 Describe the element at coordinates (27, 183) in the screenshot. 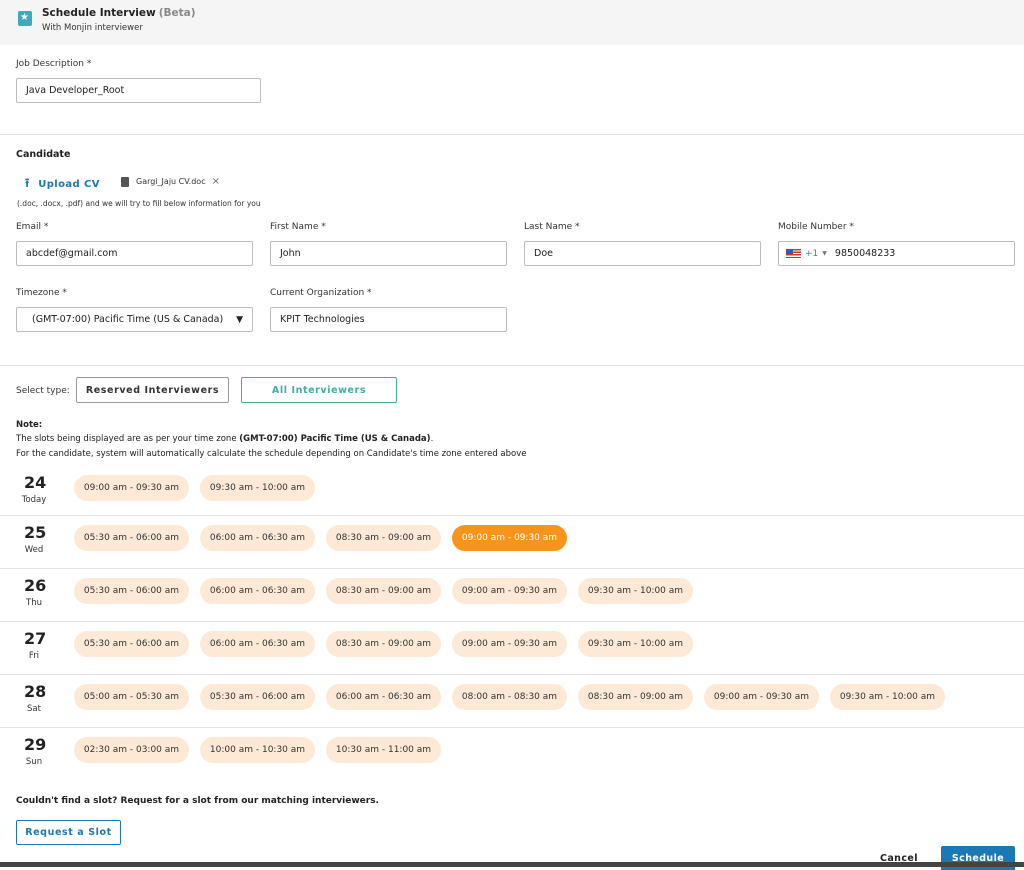

I see `upload-arrow-icon: ⭱` at that location.